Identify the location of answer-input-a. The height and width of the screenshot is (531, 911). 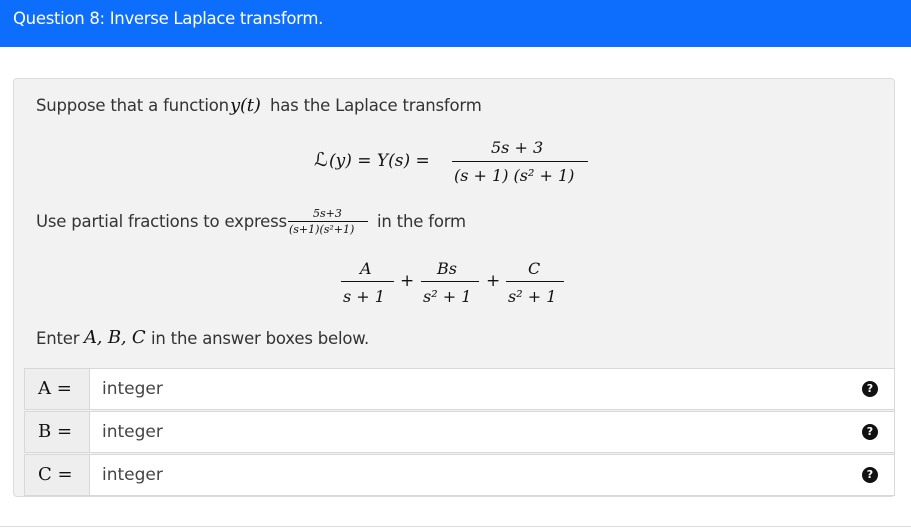
(461, 389).